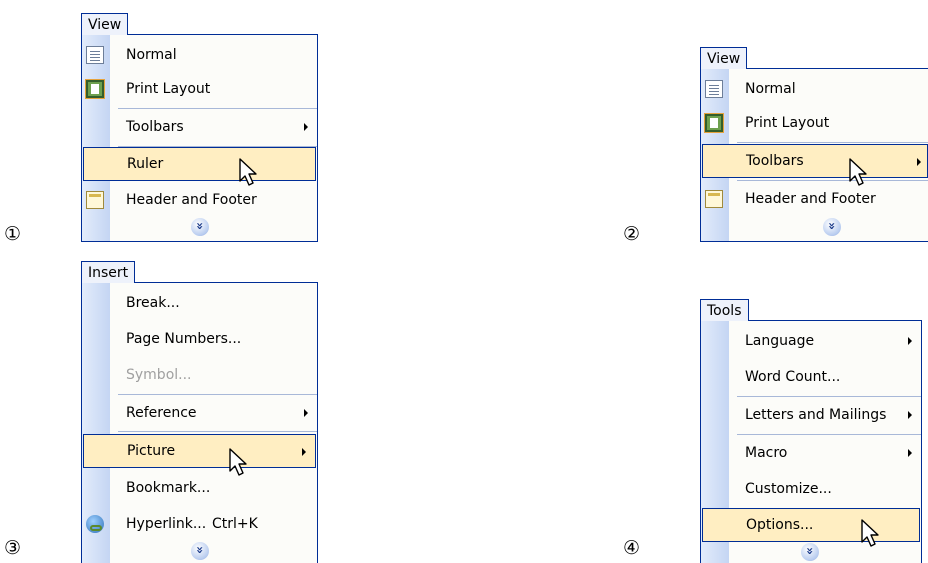 The image size is (928, 563). Describe the element at coordinates (632, 234) in the screenshot. I see `step-number-2: ②` at that location.